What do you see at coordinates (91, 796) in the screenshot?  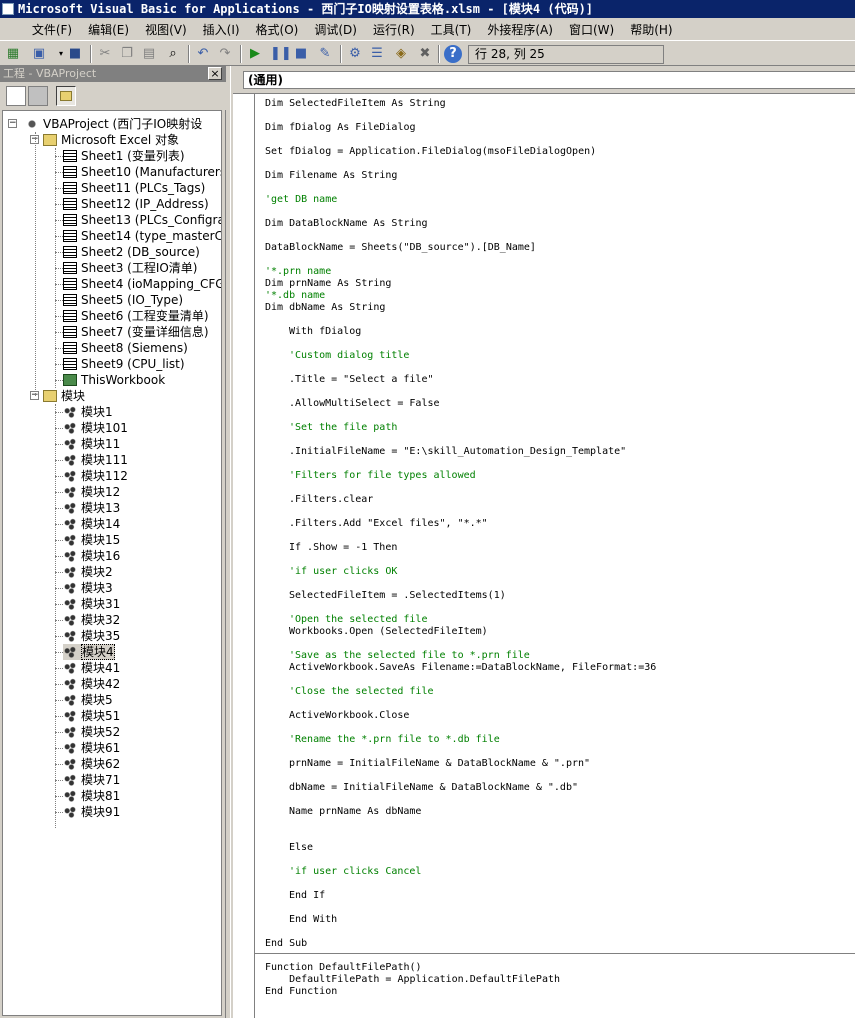 I see `tree-item-module: 模块81` at bounding box center [91, 796].